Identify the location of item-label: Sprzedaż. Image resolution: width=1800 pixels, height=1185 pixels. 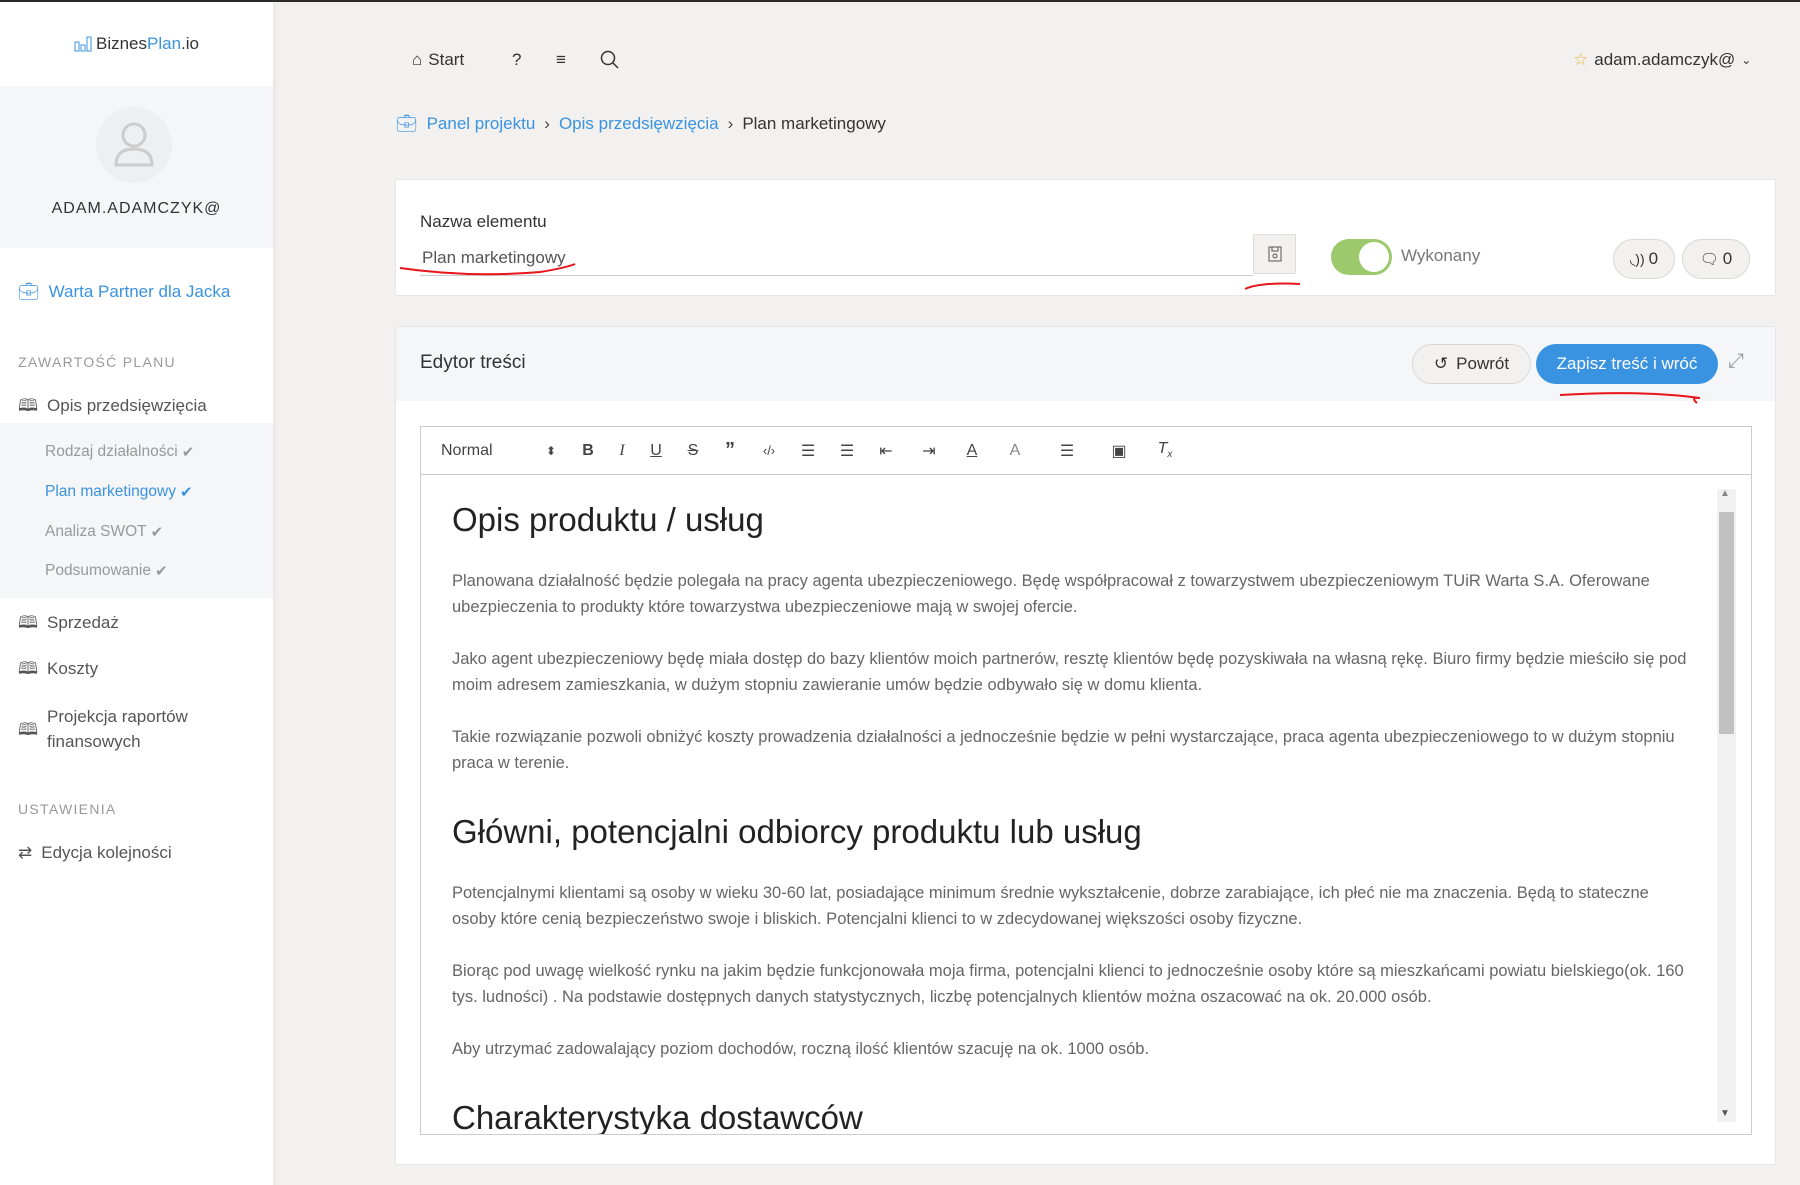
(83, 622).